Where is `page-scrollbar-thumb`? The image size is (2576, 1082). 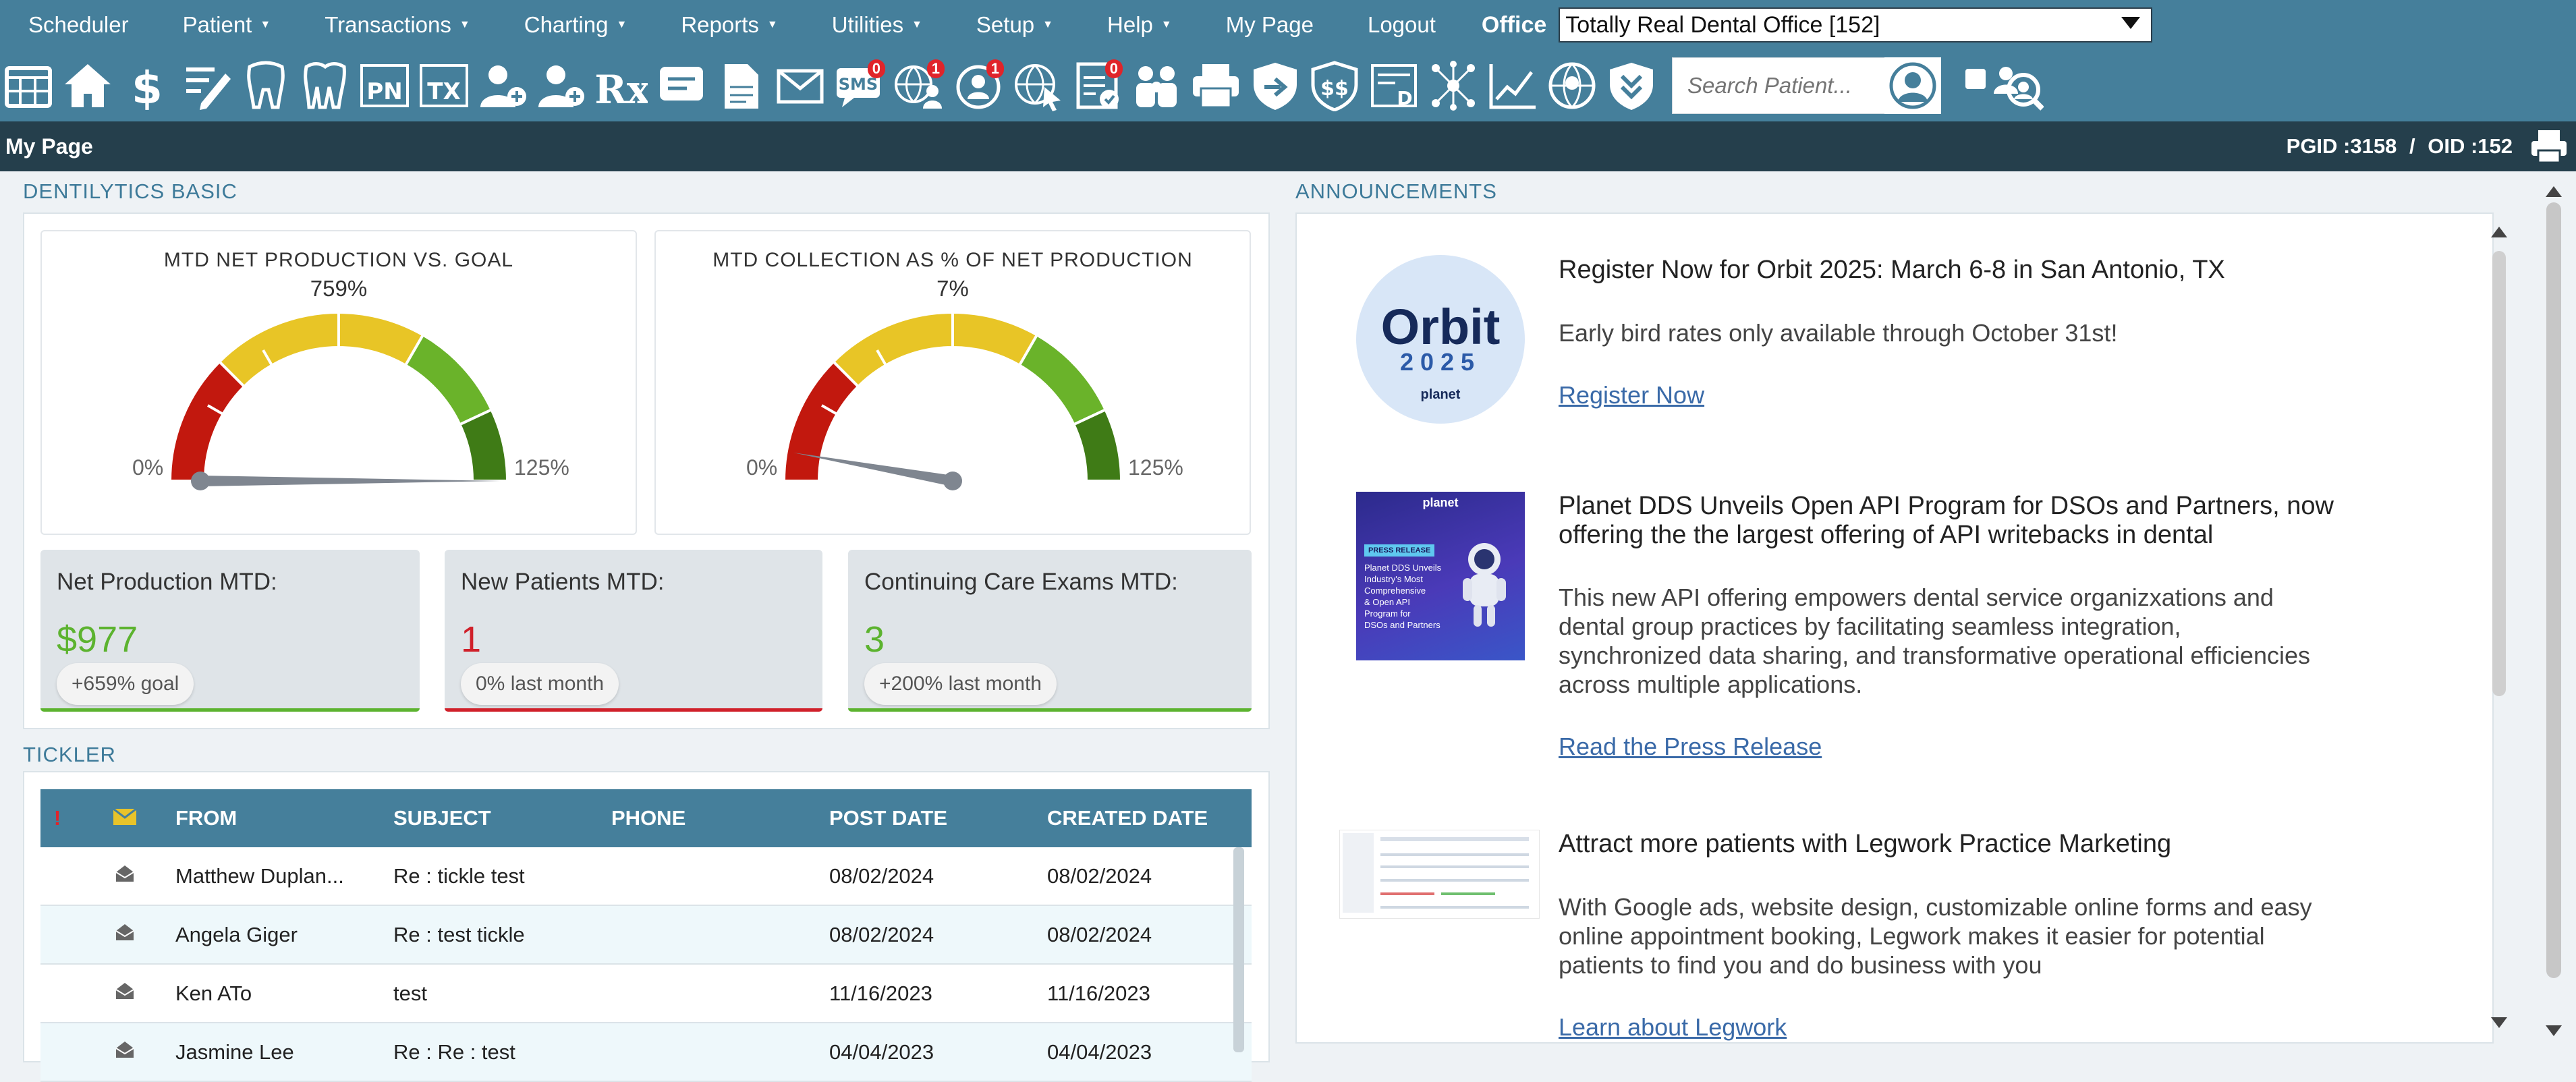
page-scrollbar-thumb is located at coordinates (2553, 590).